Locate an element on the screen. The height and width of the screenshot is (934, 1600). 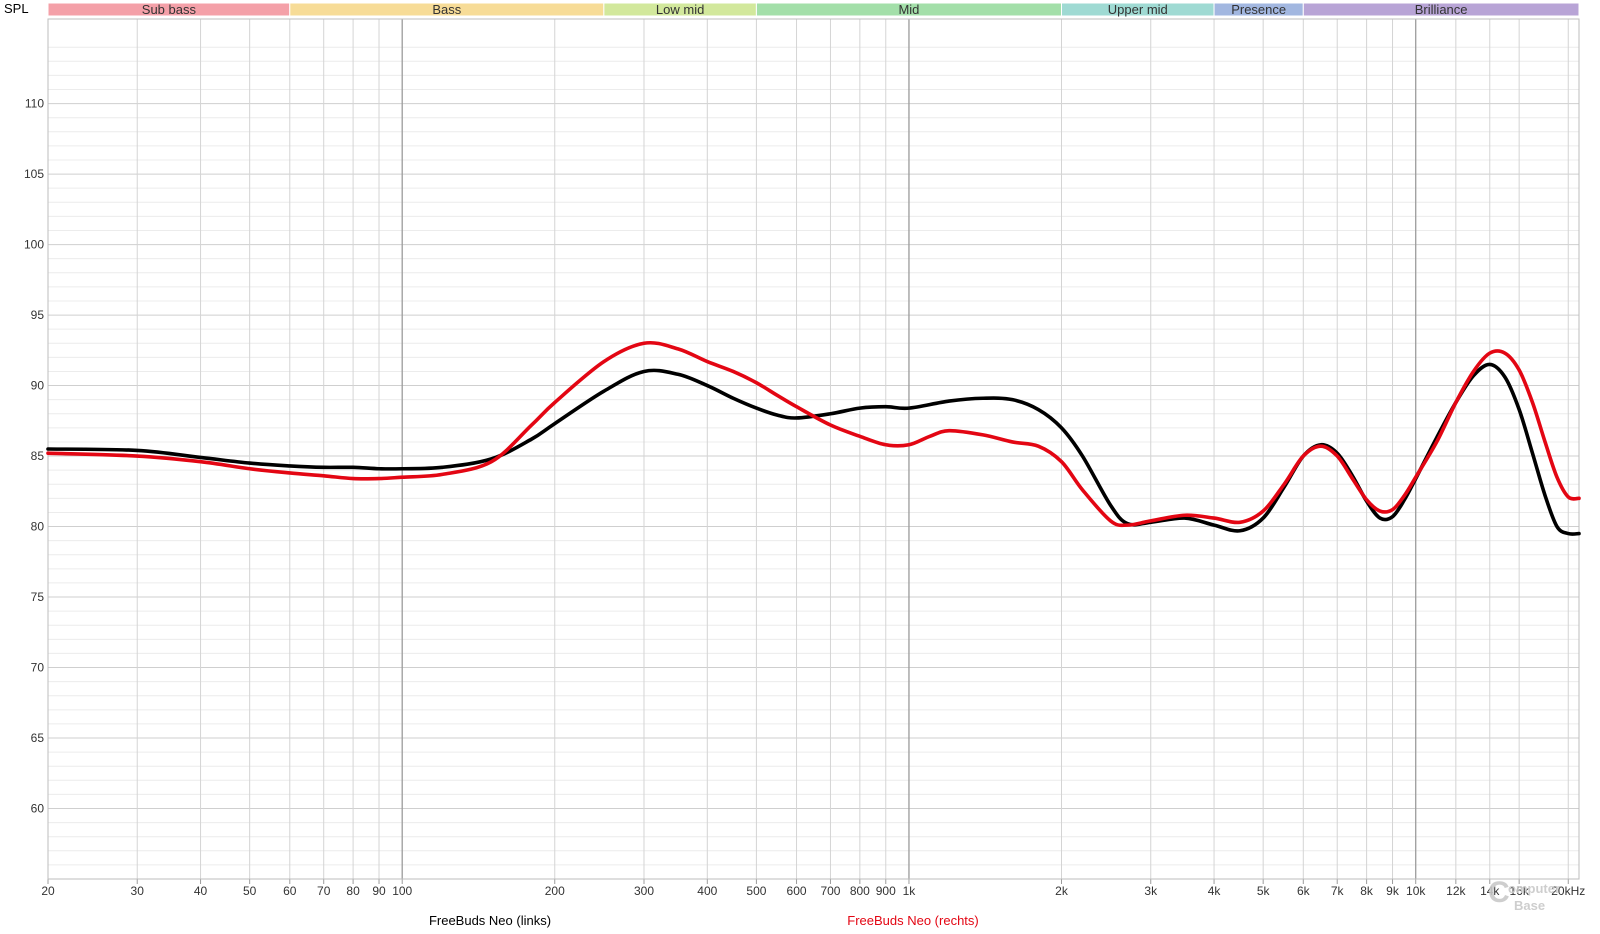
x-tick-label: 7k is located at coordinates (1338, 891).